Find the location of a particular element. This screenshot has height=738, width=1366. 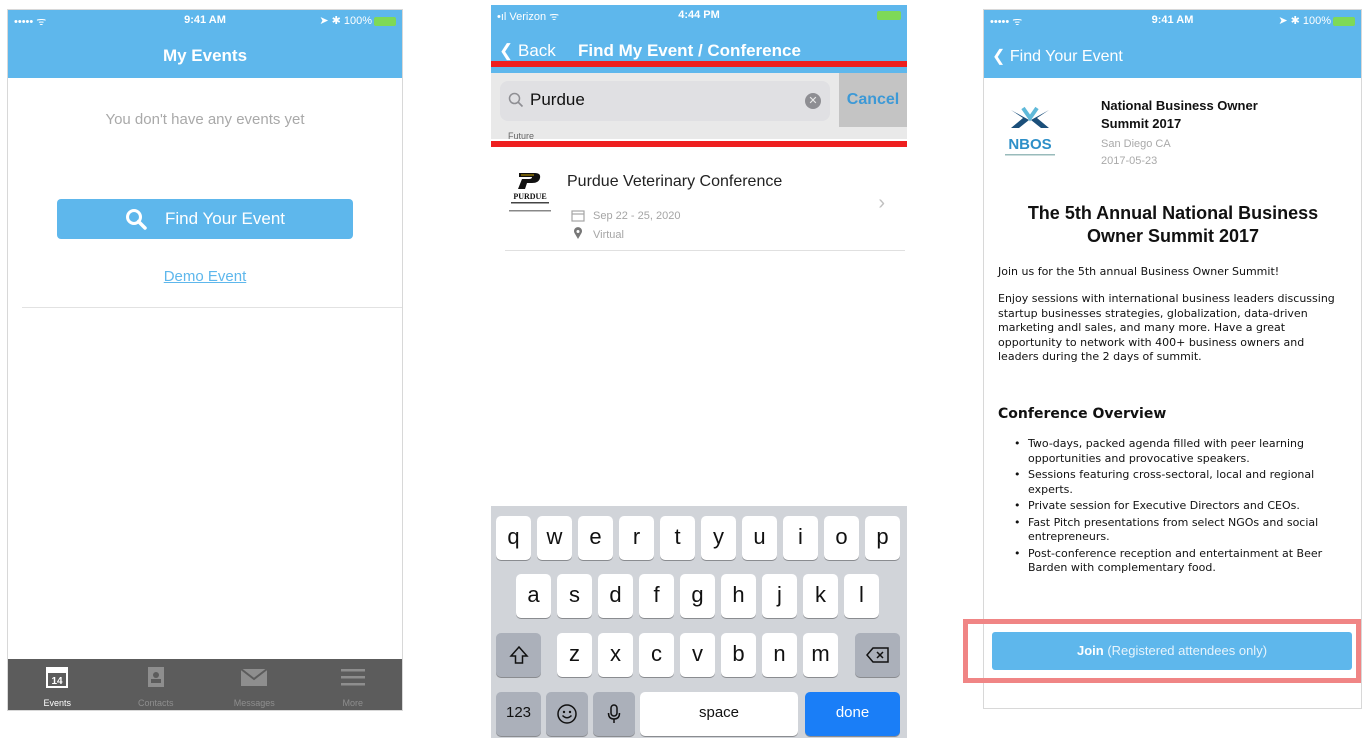

tab-bar: 14 Events Contacts Messages More is located at coordinates (205, 684).